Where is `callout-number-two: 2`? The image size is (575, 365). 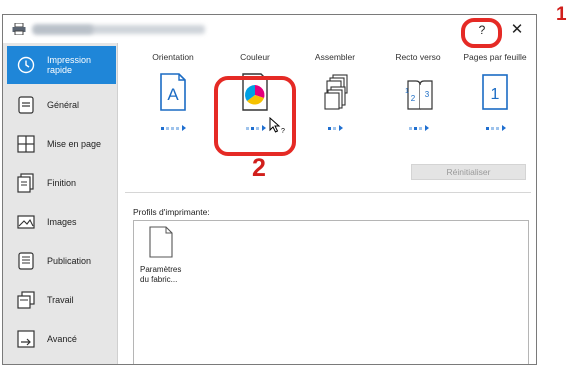
callout-number-two: 2 is located at coordinates (259, 168).